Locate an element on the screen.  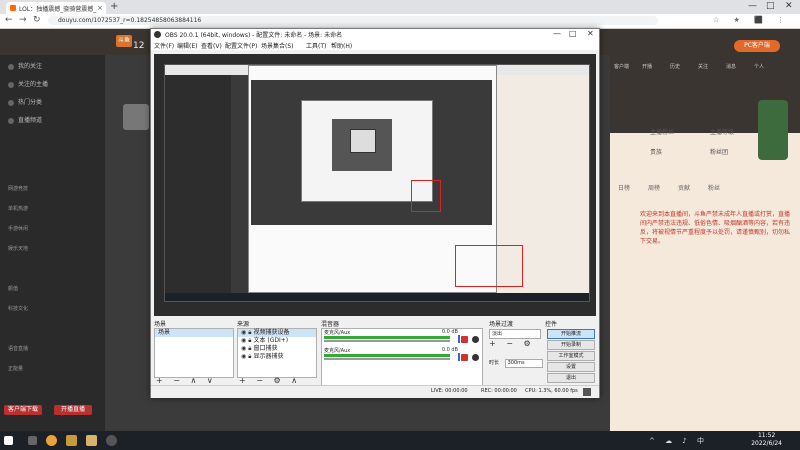
top-icon-label: 开播 is located at coordinates (647, 66).